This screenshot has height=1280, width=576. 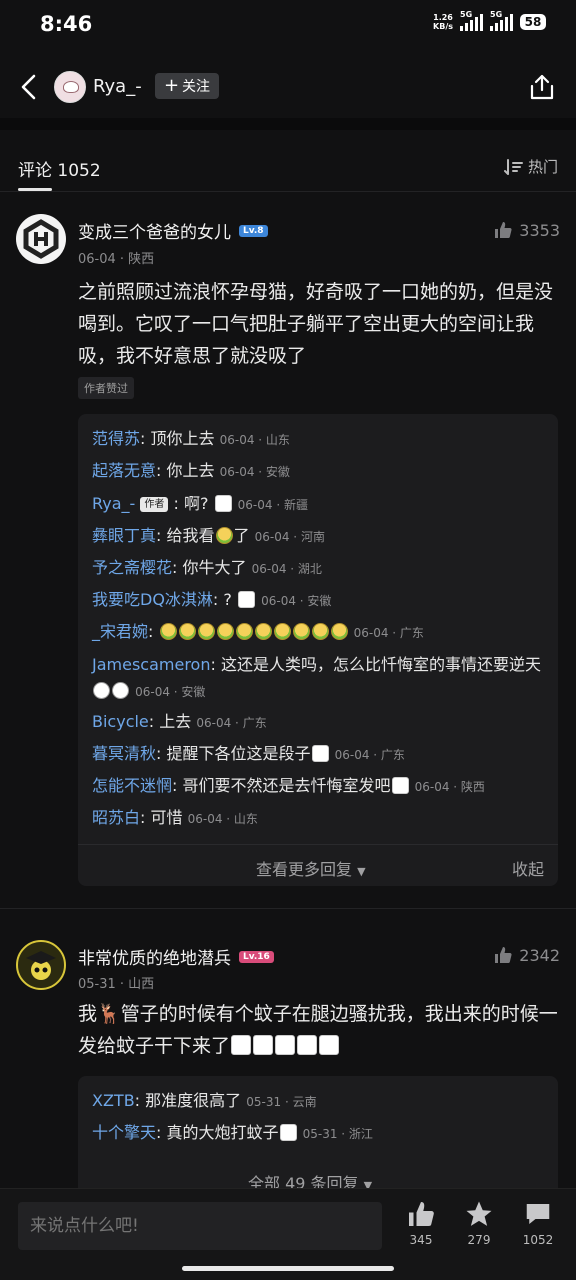 I want to click on view-more-replies-button: 查看更多回复 ▼, so click(x=311, y=868).